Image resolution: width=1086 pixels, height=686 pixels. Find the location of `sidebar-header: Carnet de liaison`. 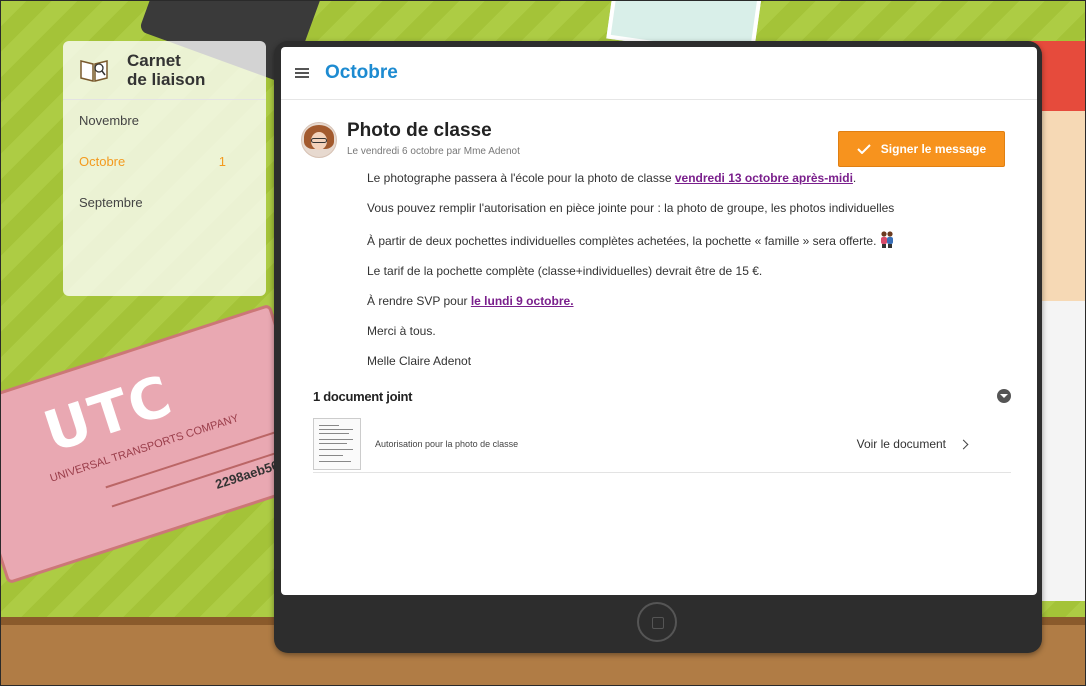

sidebar-header: Carnet de liaison is located at coordinates (164, 70).